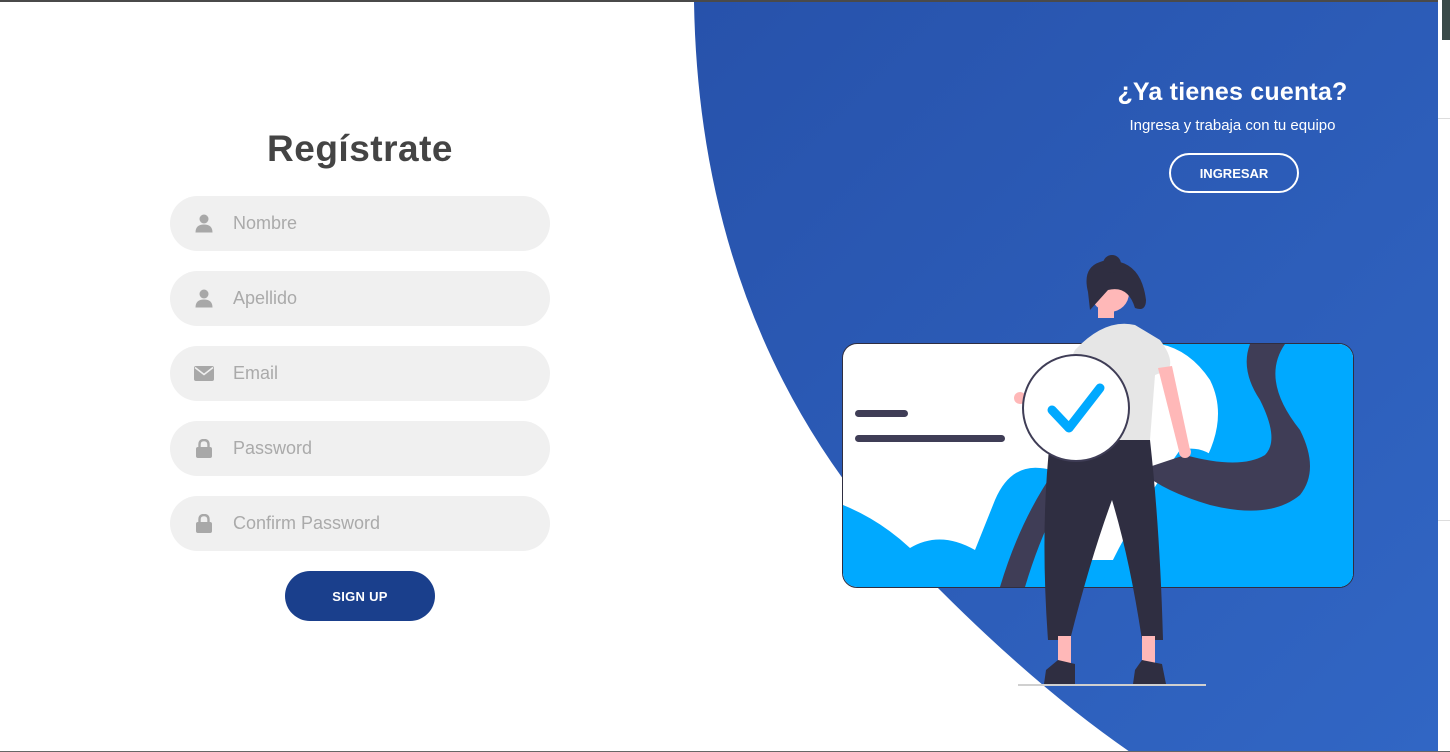  I want to click on window-edge, so click(1444, 376).